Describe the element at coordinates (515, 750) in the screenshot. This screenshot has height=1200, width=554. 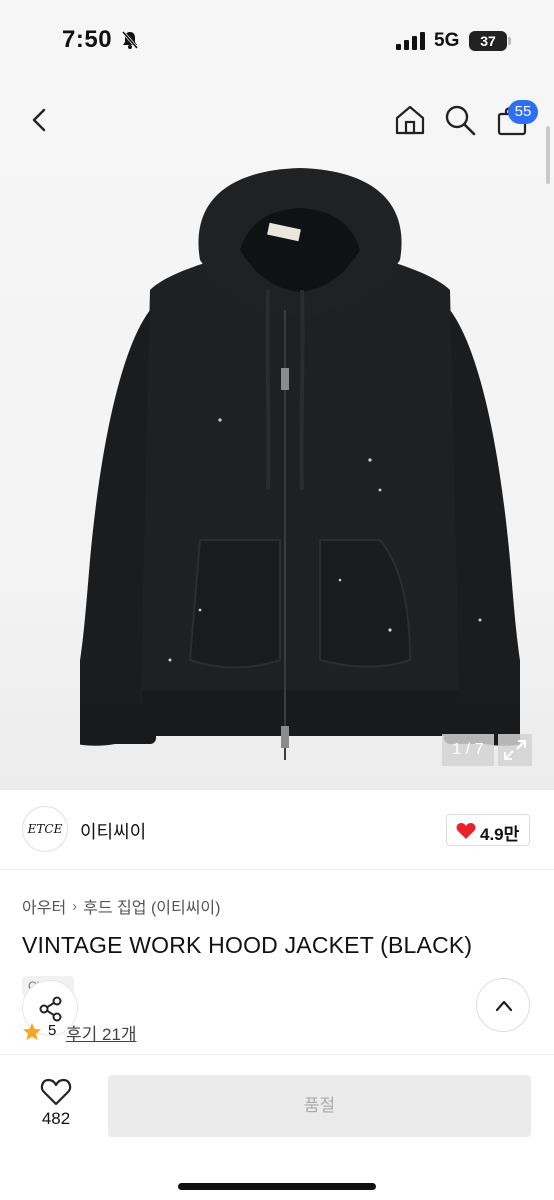
I see `expand-icon` at that location.